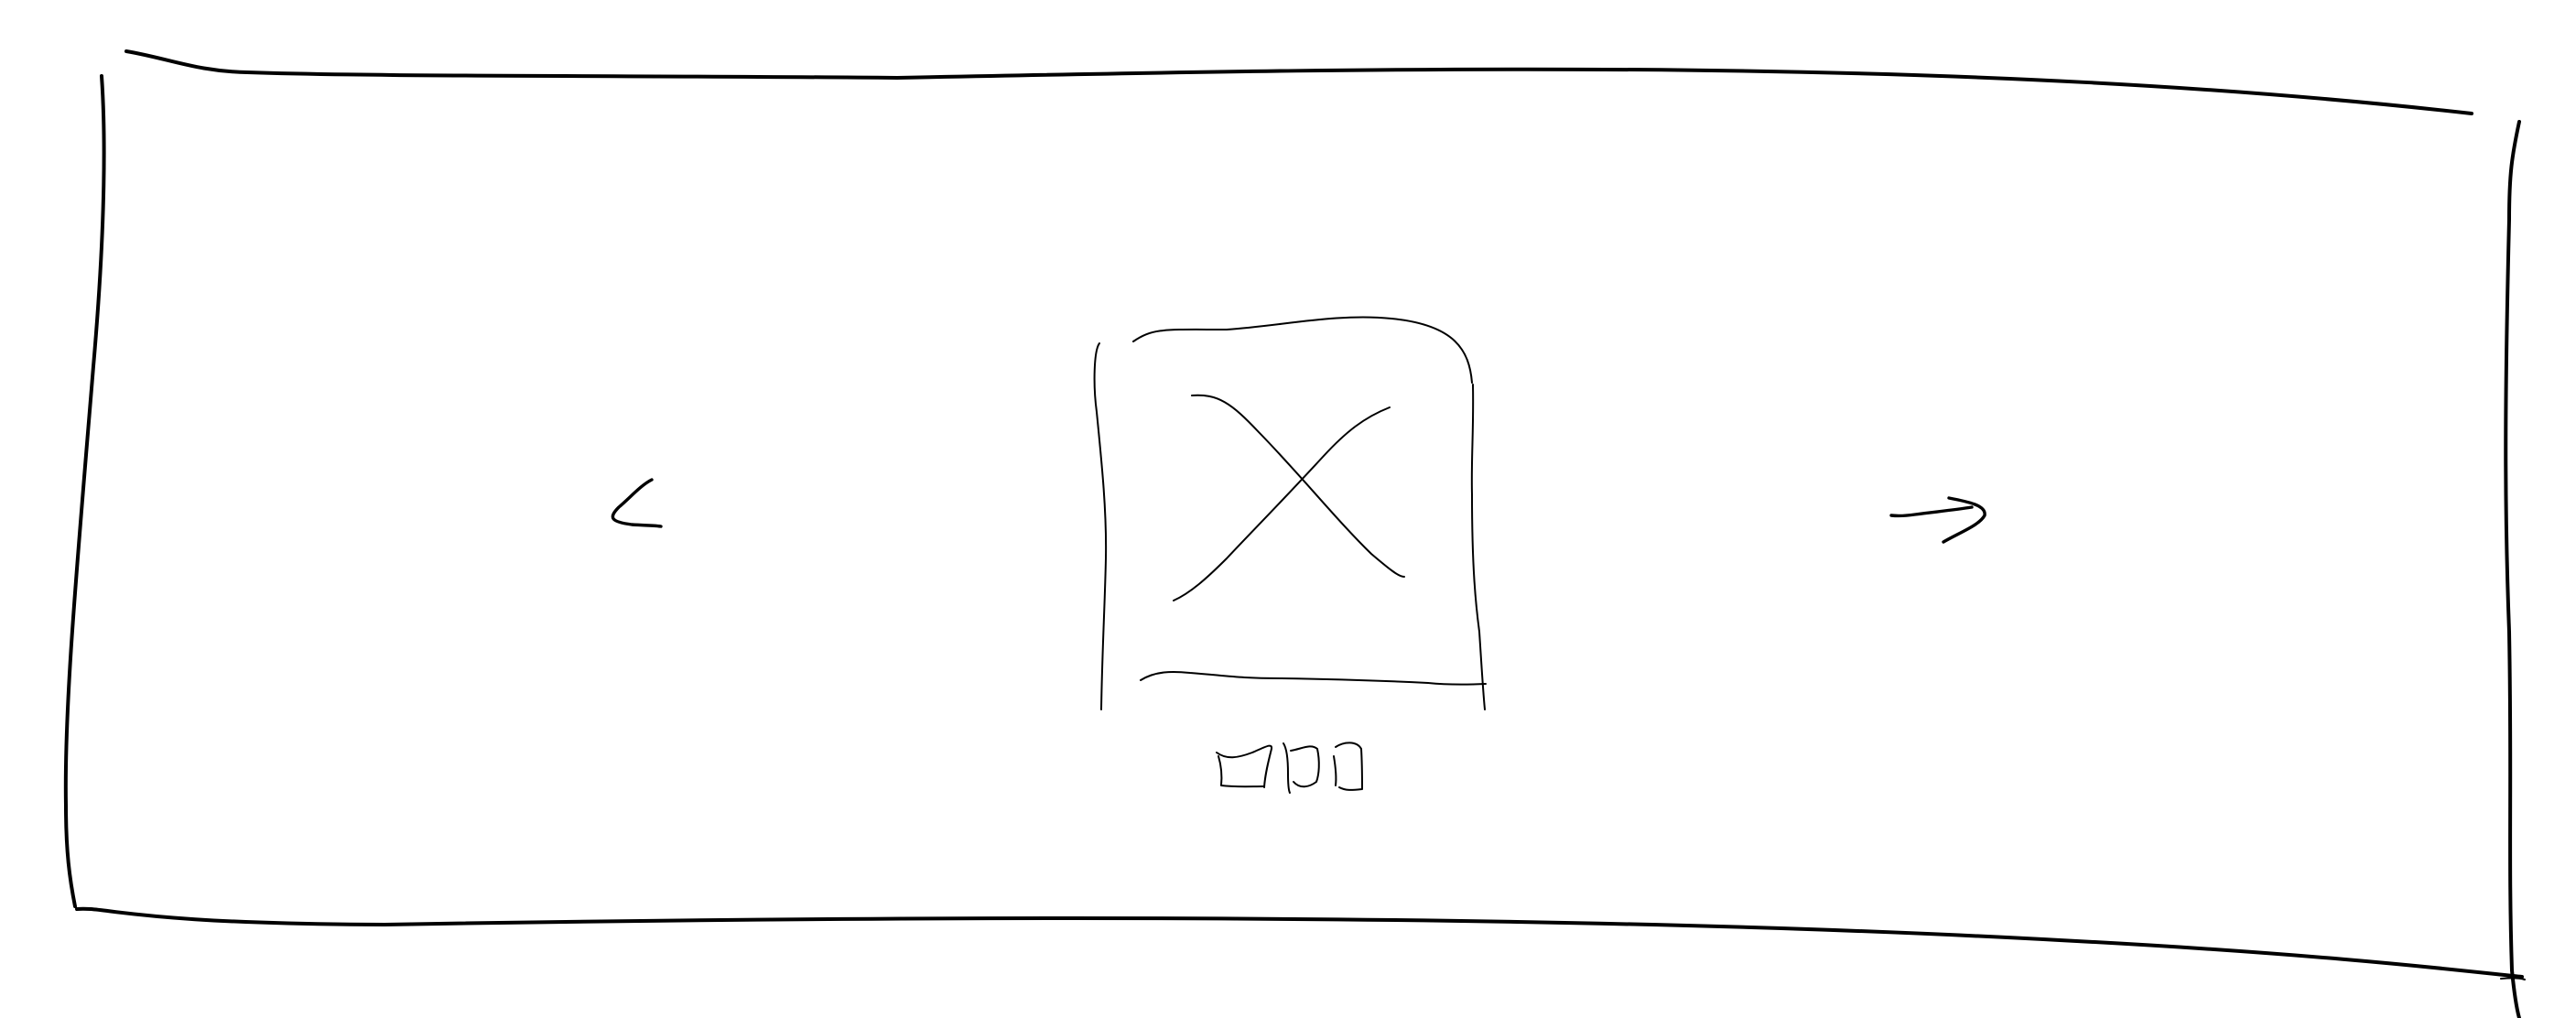 The image size is (2576, 1018). Describe the element at coordinates (1299, 82) in the screenshot. I see `frame-top-edge` at that location.